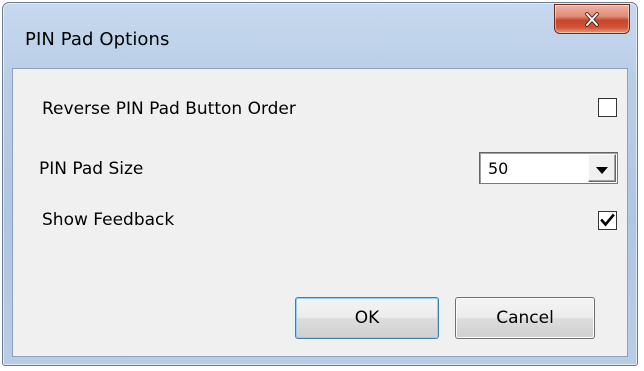  I want to click on window-title: PIN Pad Options, so click(97, 39).